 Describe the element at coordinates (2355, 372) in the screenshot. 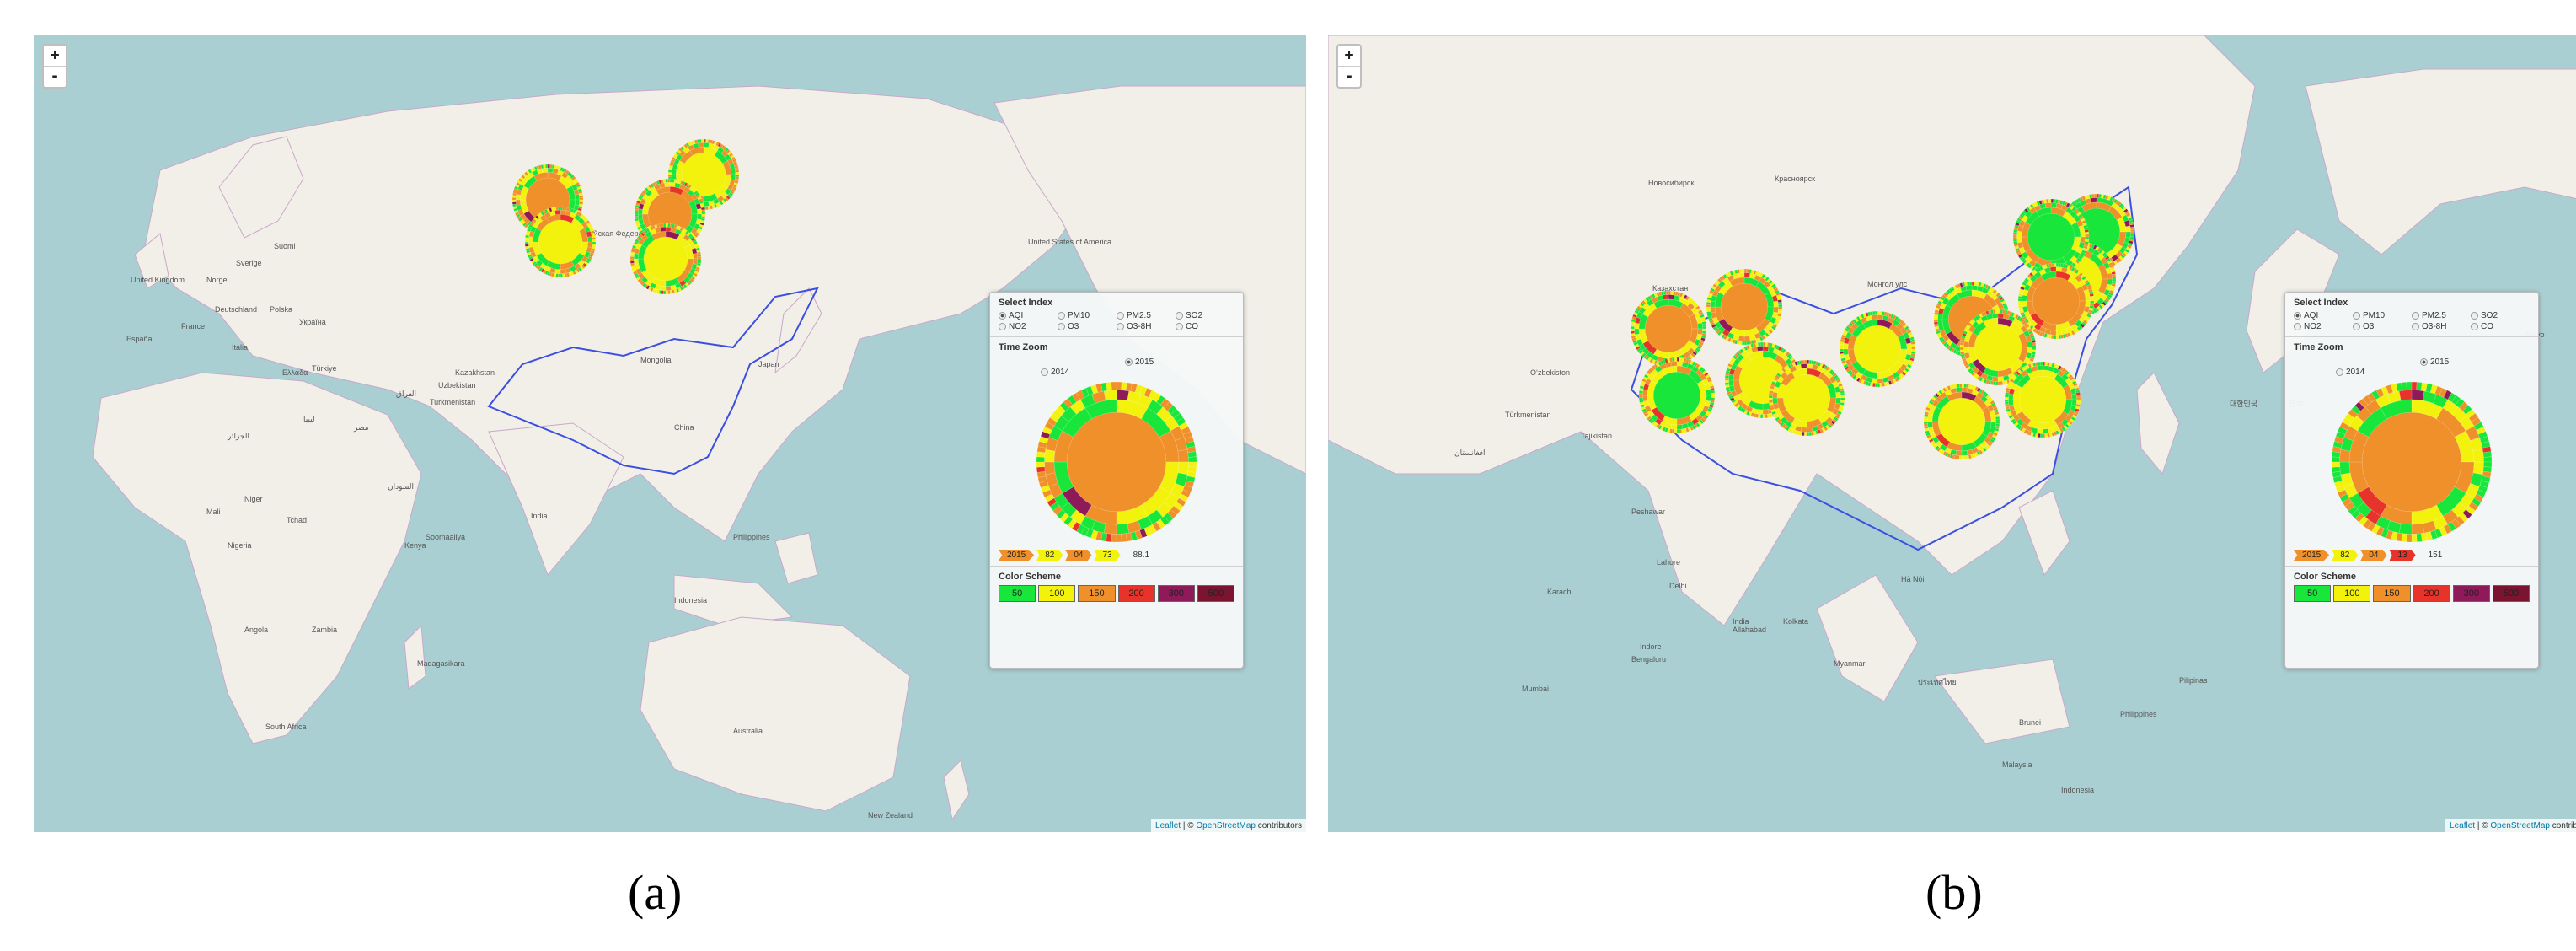

I see `year-radio-label: 2014` at that location.